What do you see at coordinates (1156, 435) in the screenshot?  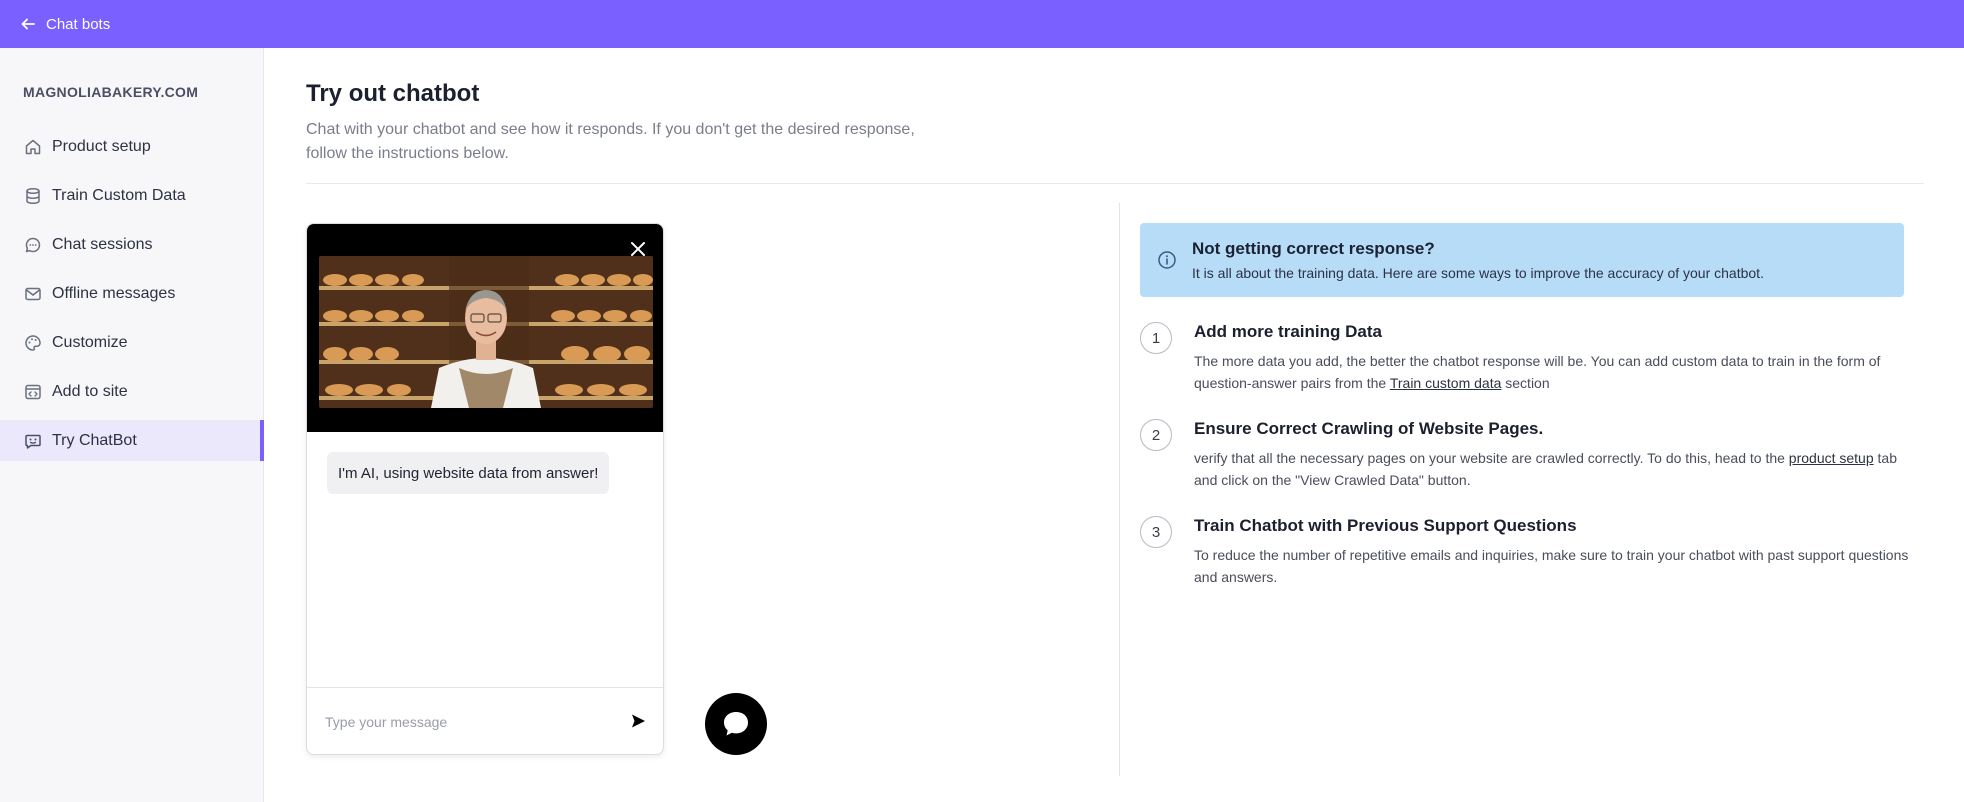 I see `step-number: 2` at bounding box center [1156, 435].